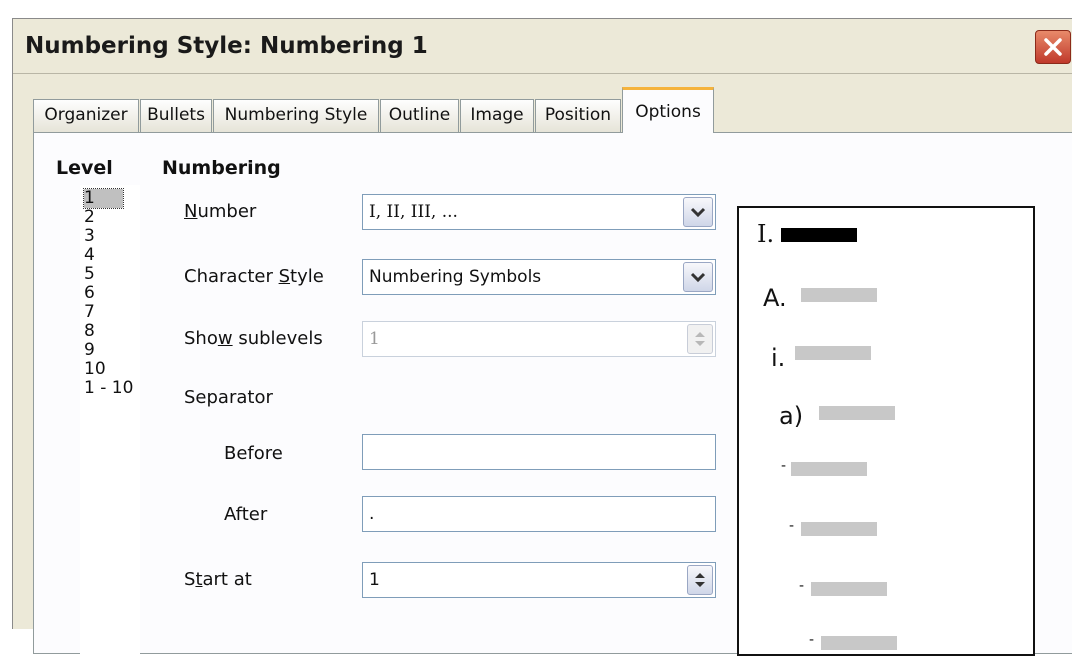  Describe the element at coordinates (296, 115) in the screenshot. I see `tab-numbering-style: Numbering Style` at that location.